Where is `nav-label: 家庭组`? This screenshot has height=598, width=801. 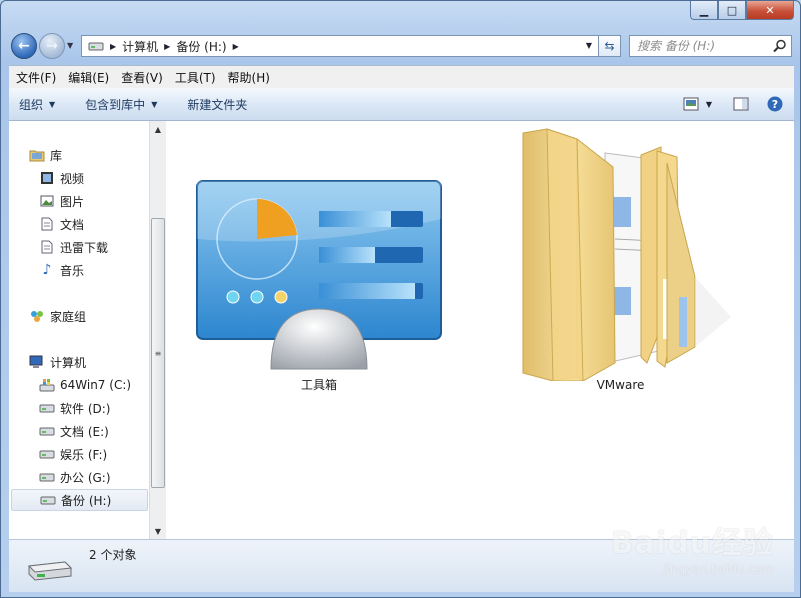
nav-label: 家庭组 is located at coordinates (68, 316).